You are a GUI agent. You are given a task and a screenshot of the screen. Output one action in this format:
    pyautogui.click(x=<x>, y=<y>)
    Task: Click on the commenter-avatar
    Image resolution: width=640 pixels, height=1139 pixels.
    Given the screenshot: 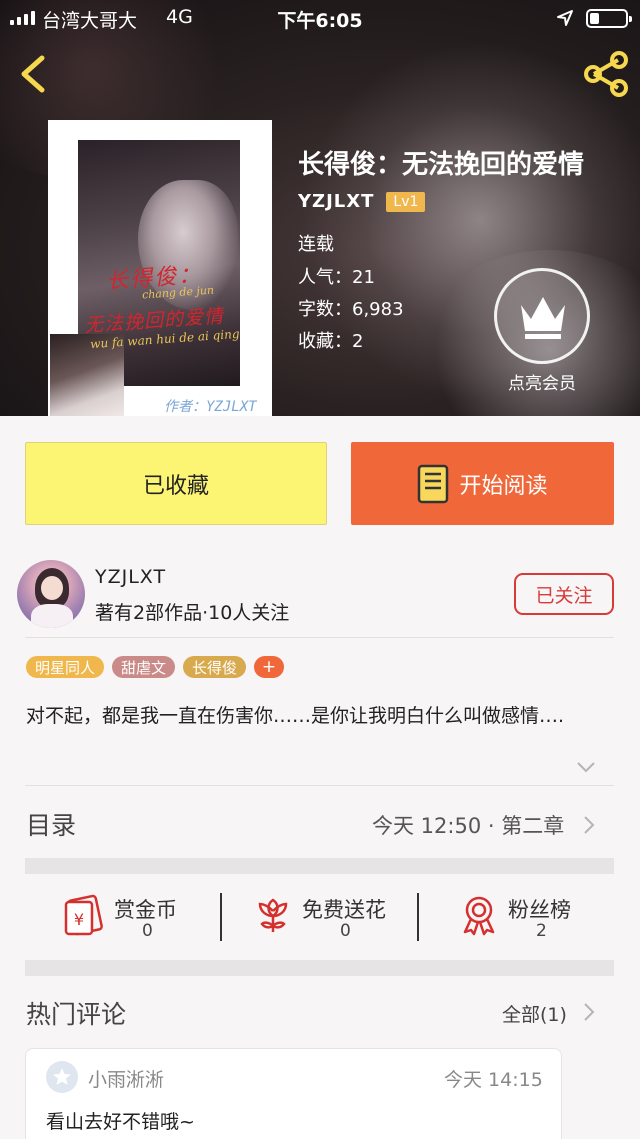 What is the action you would take?
    pyautogui.click(x=62, y=1077)
    